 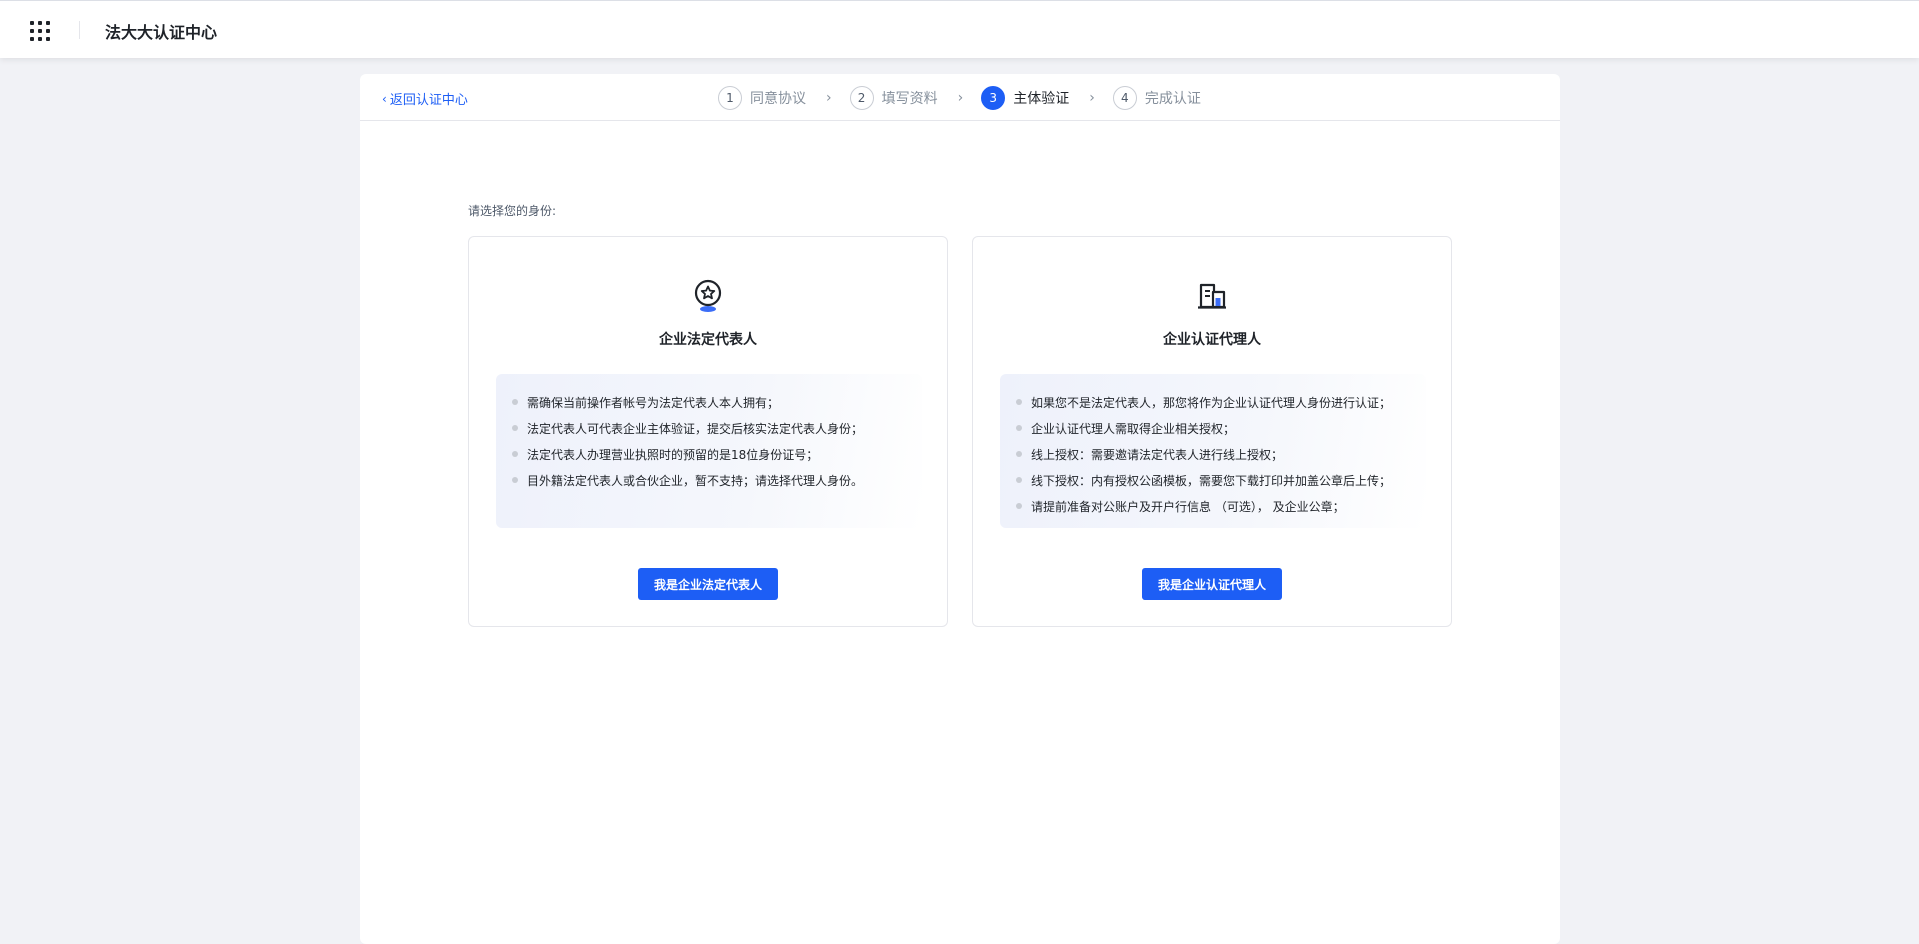 I want to click on step-label: 同意协议, so click(x=778, y=99).